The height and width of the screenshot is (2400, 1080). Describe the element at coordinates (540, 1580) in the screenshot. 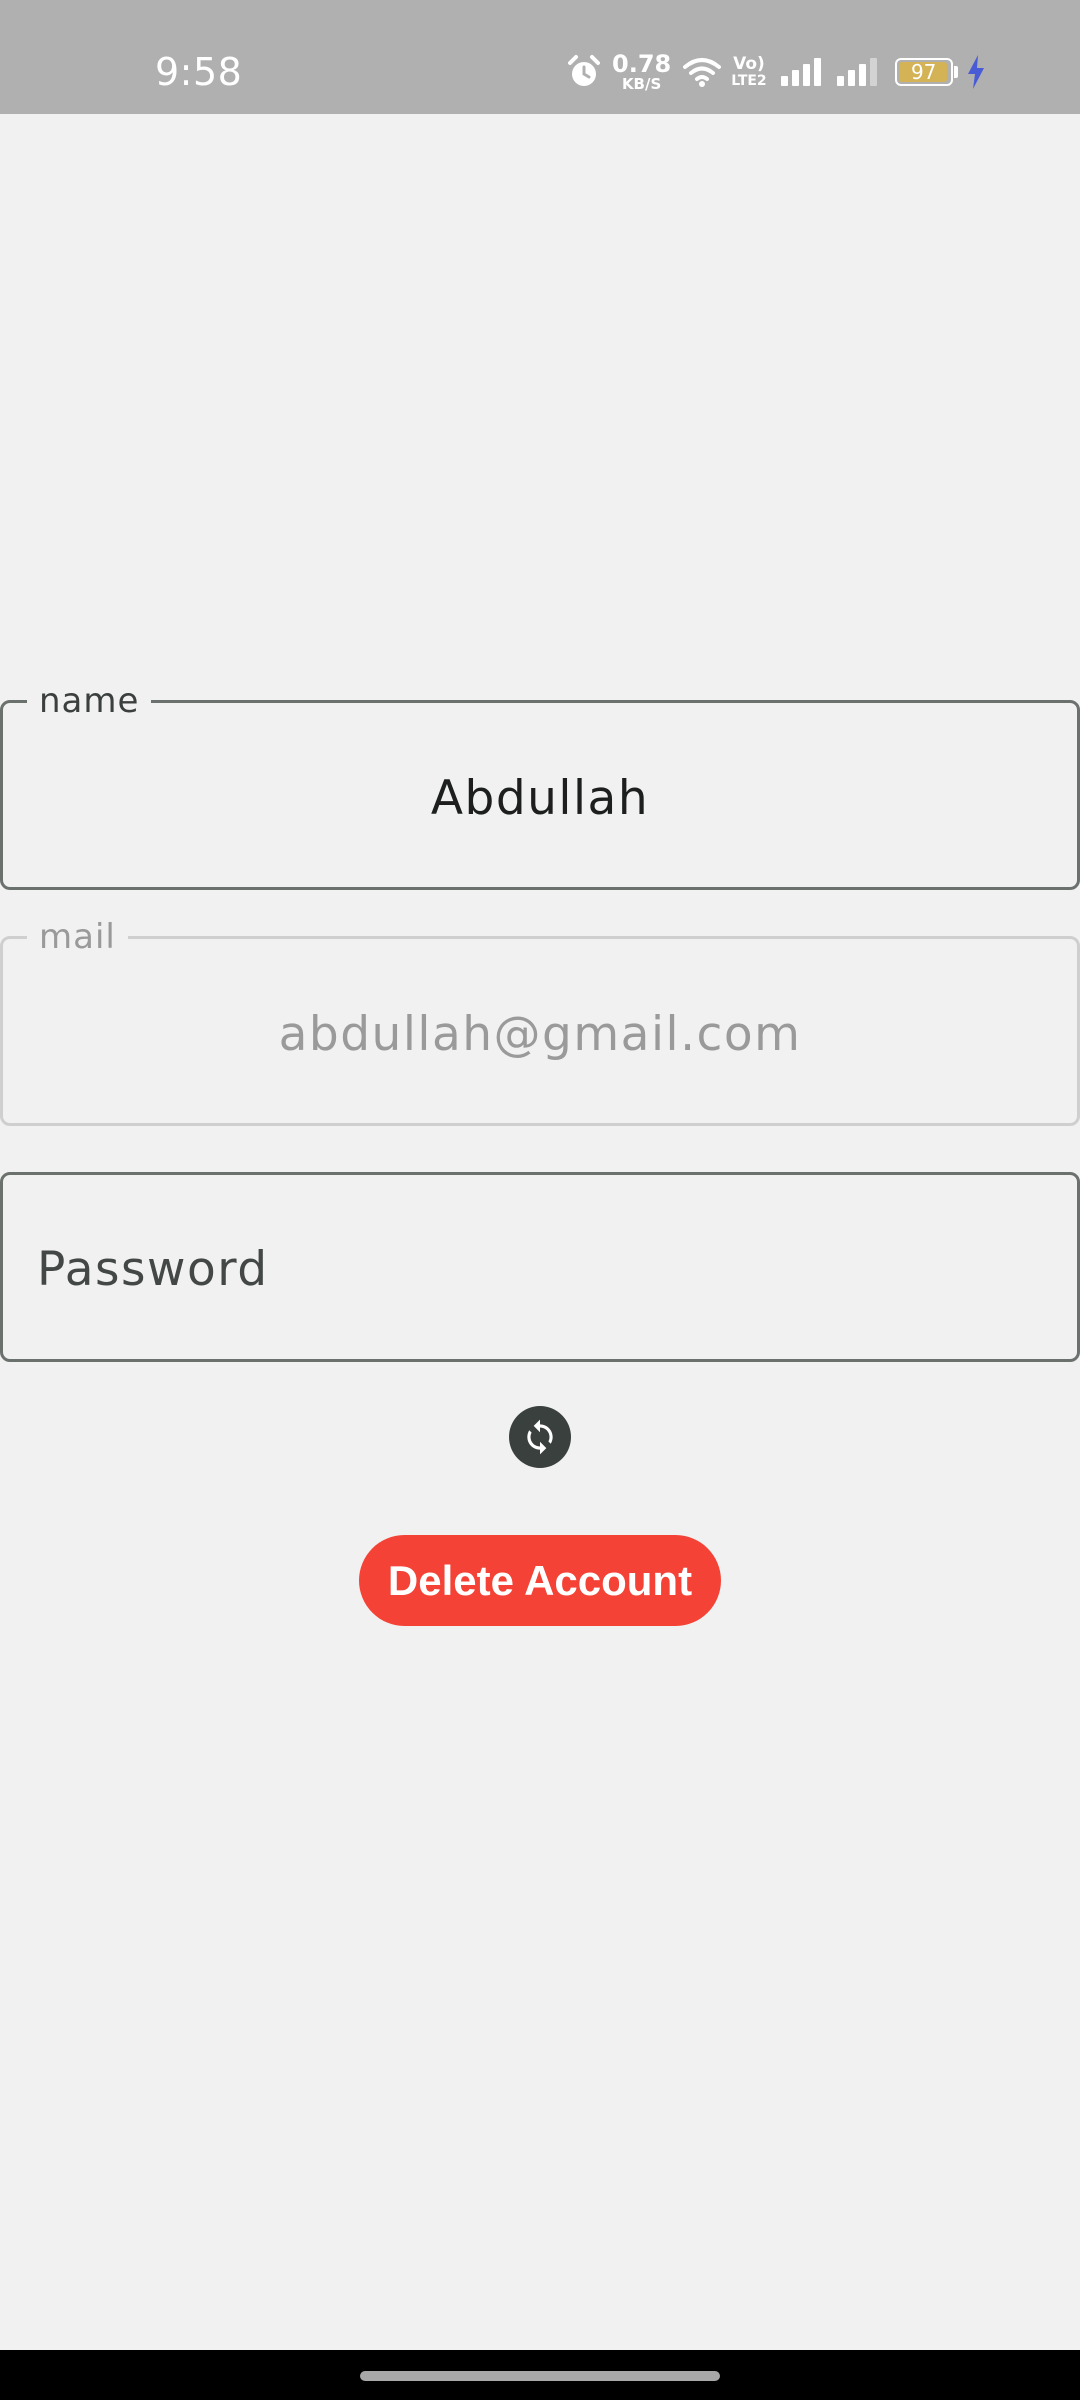

I see `delete-account-button: Delete Account` at that location.